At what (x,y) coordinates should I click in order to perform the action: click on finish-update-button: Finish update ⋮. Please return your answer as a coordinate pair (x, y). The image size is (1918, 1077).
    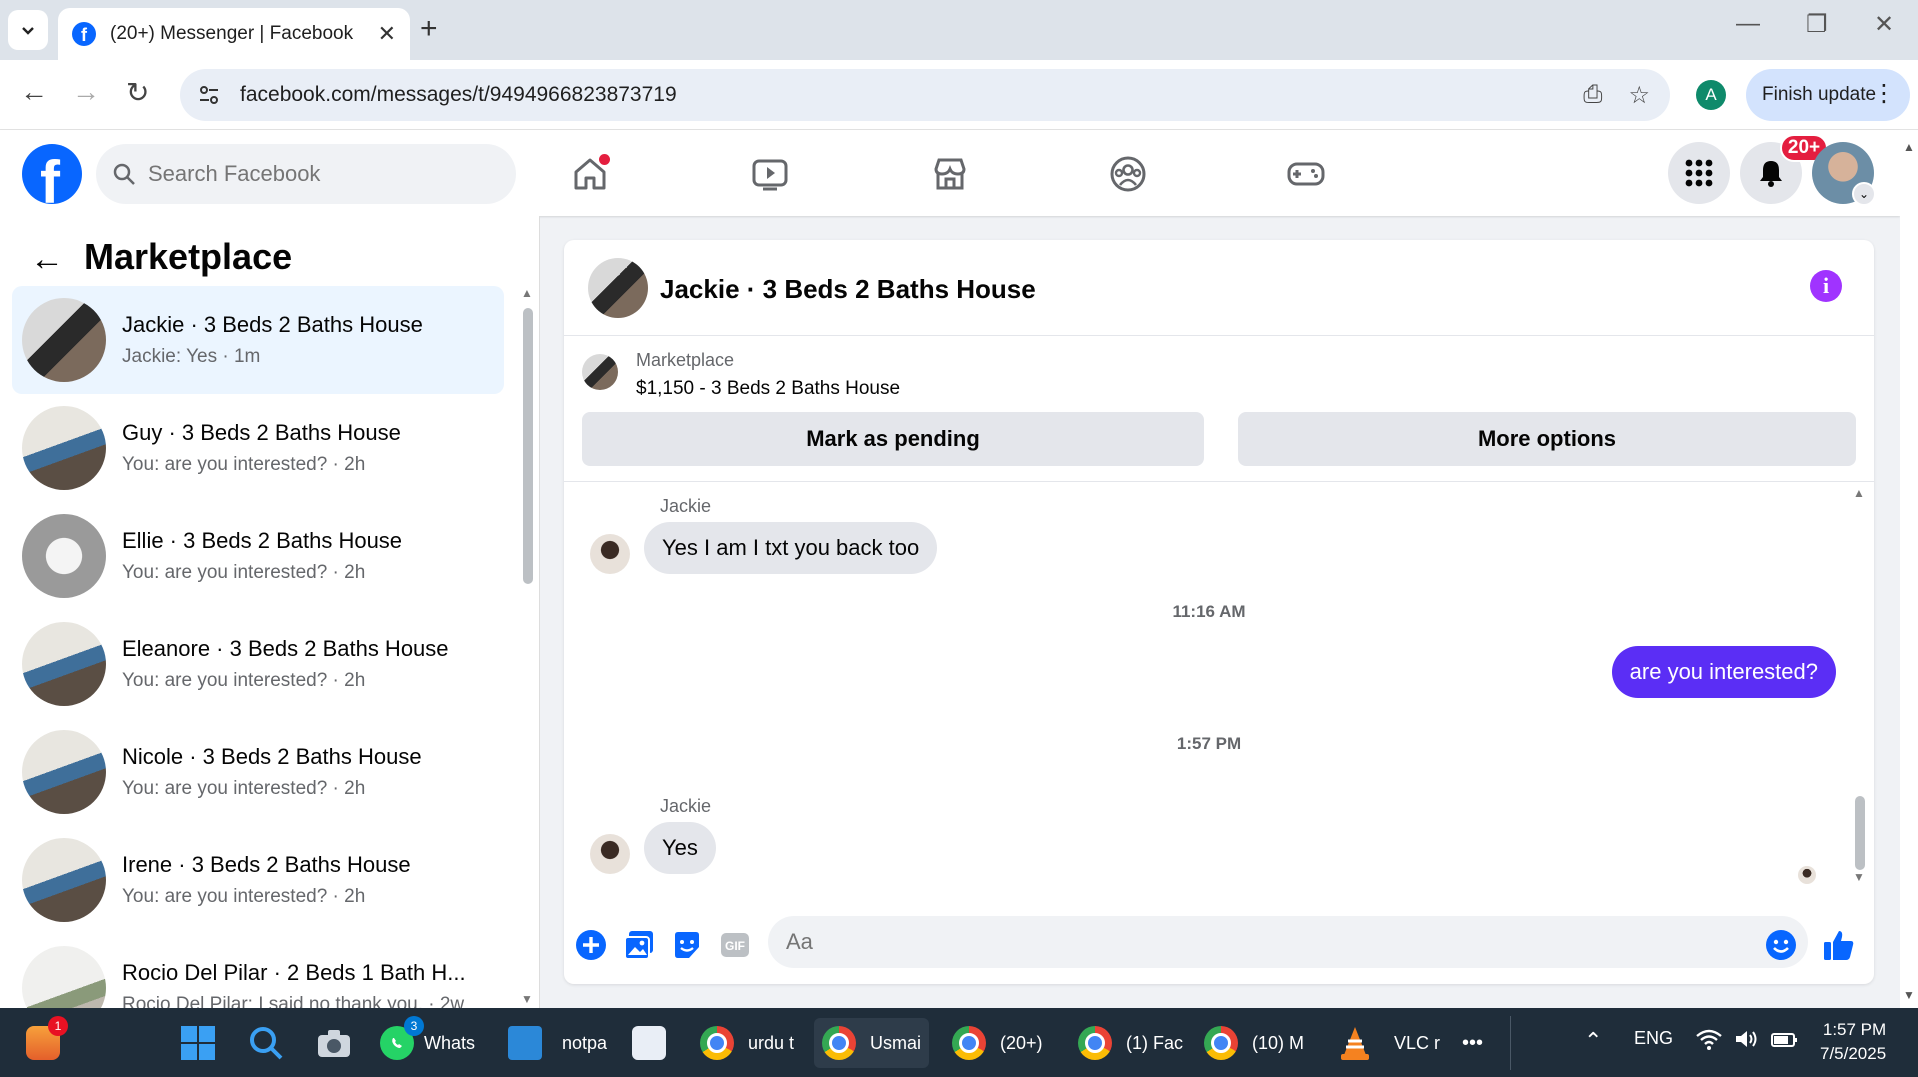
    Looking at the image, I should click on (1828, 95).